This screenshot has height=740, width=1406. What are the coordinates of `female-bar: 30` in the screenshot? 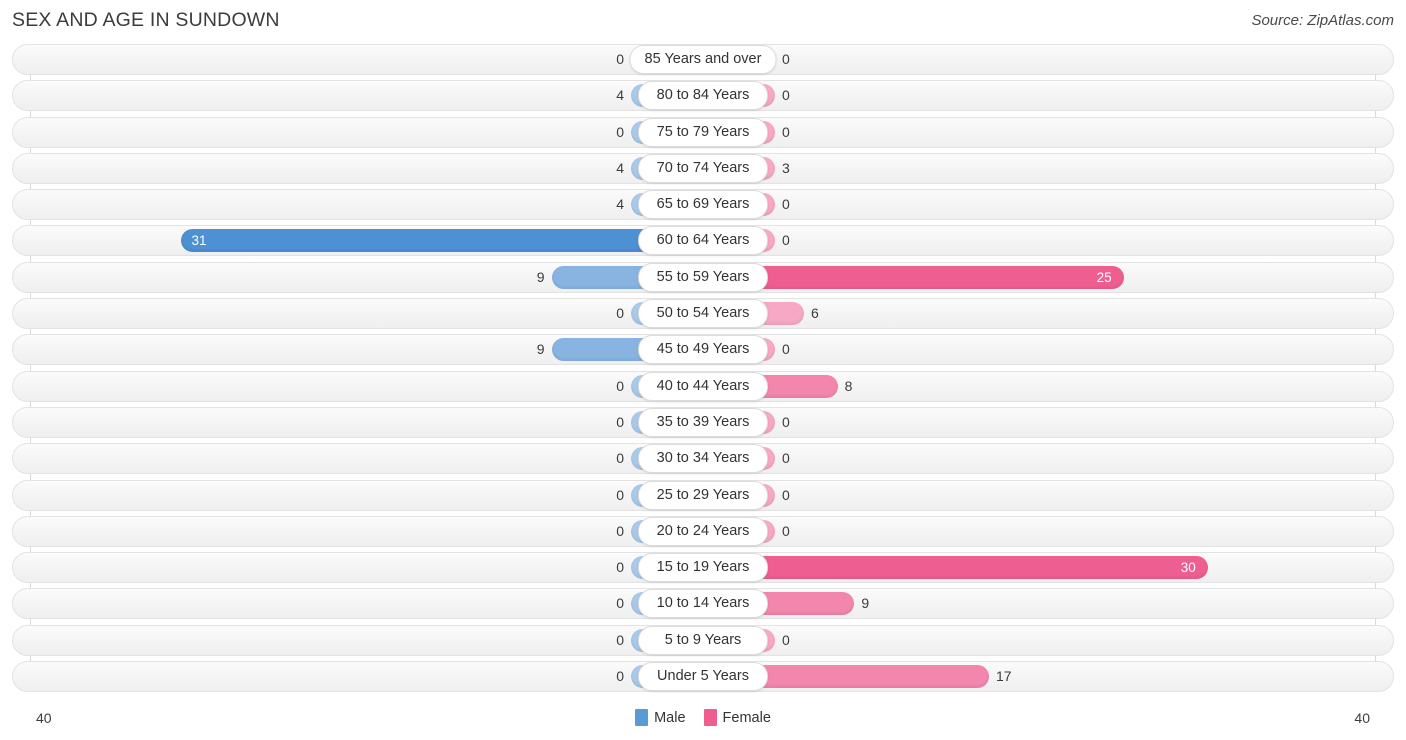 It's located at (955, 568).